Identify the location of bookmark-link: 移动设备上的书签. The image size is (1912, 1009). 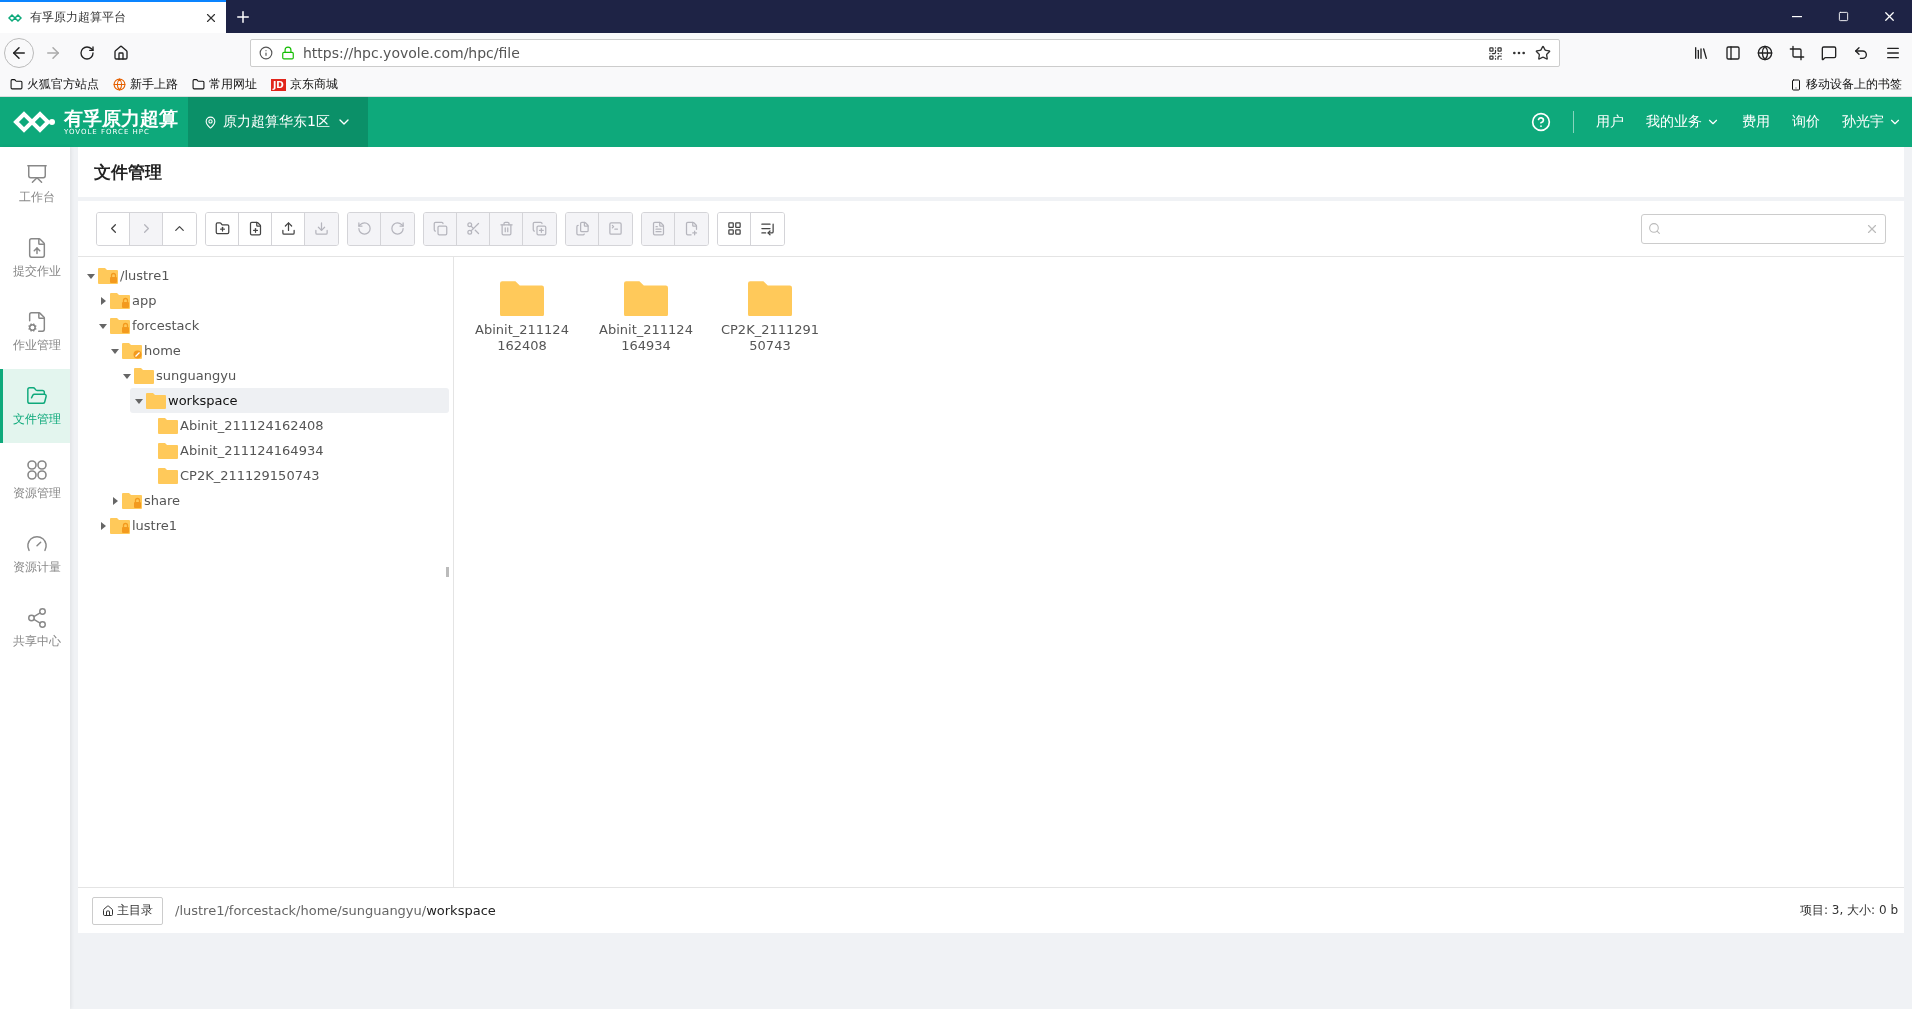
(1846, 84).